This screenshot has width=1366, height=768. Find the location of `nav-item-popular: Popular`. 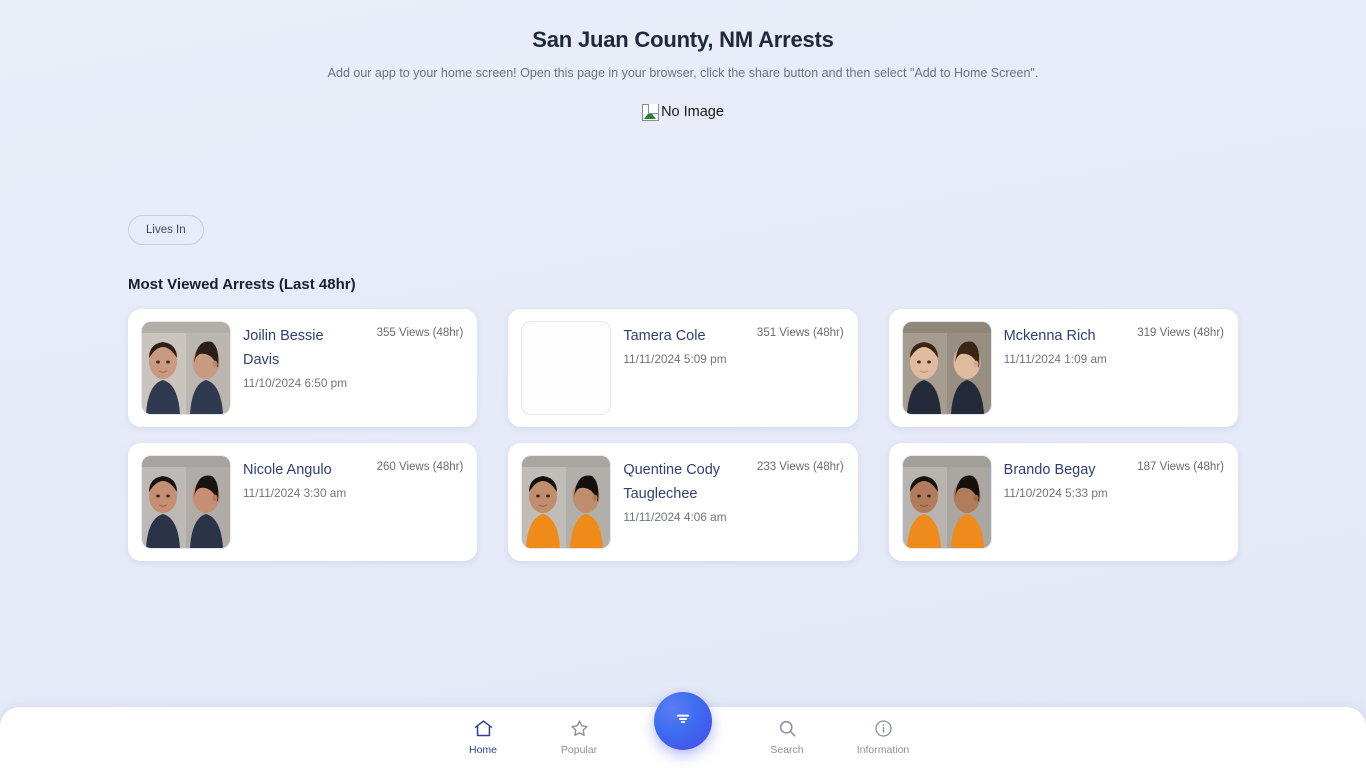

nav-item-popular: Popular is located at coordinates (579, 732).